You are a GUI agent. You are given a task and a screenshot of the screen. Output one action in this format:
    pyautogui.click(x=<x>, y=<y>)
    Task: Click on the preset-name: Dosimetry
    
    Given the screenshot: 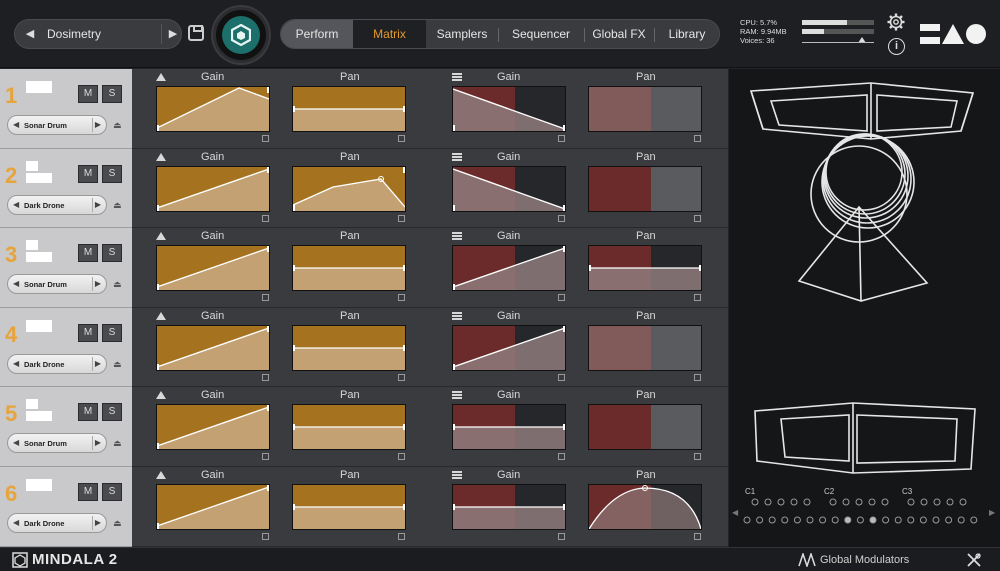 What is the action you would take?
    pyautogui.click(x=74, y=34)
    